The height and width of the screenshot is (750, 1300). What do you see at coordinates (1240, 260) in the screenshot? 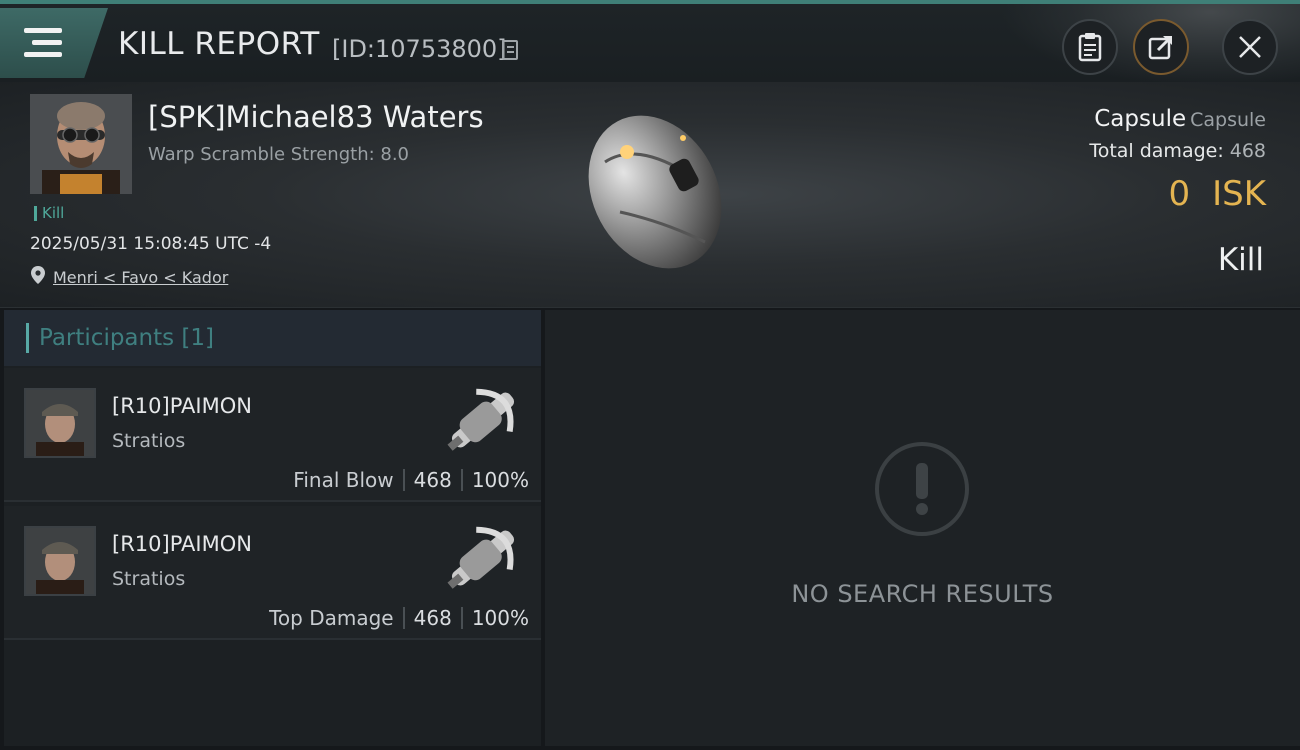
I see `kill-result-label: Kill` at bounding box center [1240, 260].